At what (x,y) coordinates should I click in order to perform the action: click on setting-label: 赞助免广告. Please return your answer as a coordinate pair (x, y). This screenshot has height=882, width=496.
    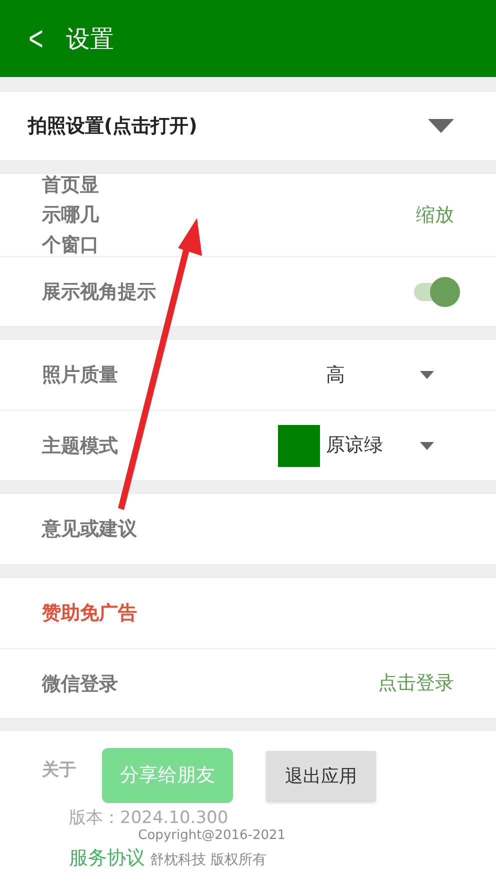
    Looking at the image, I should click on (89, 613).